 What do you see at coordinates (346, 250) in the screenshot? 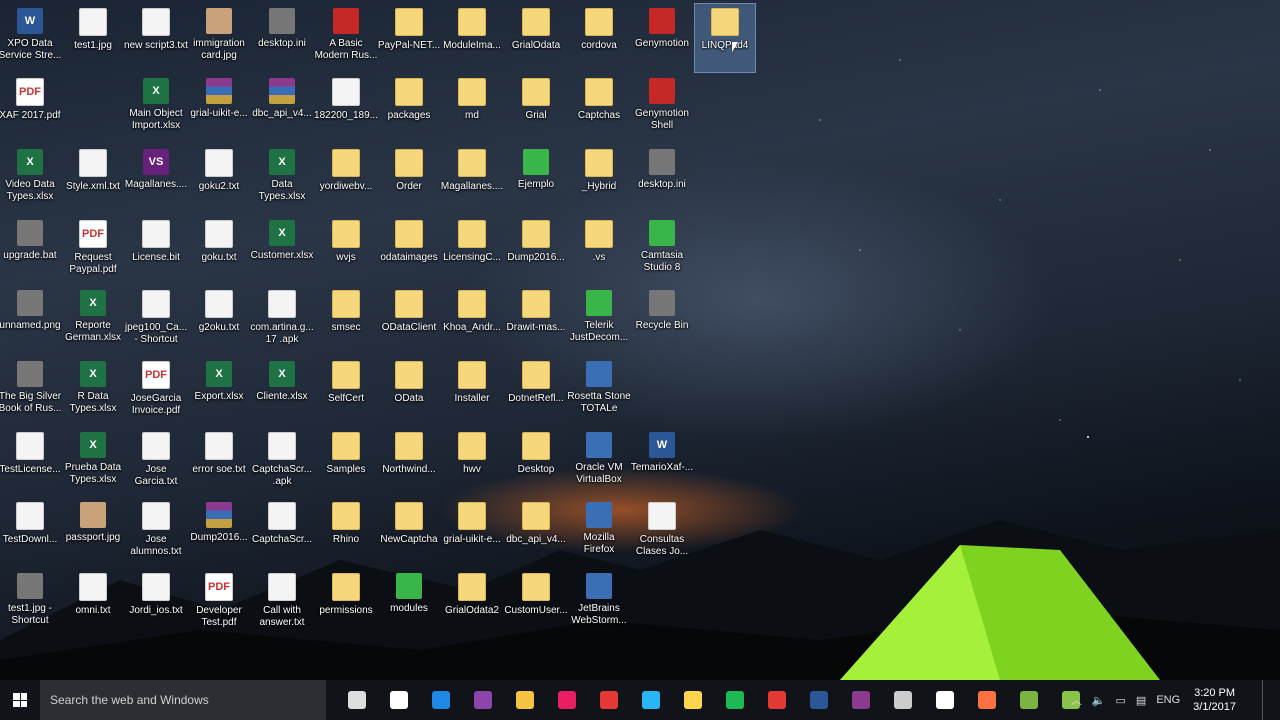
I see `desktop-icon: wvjs` at bounding box center [346, 250].